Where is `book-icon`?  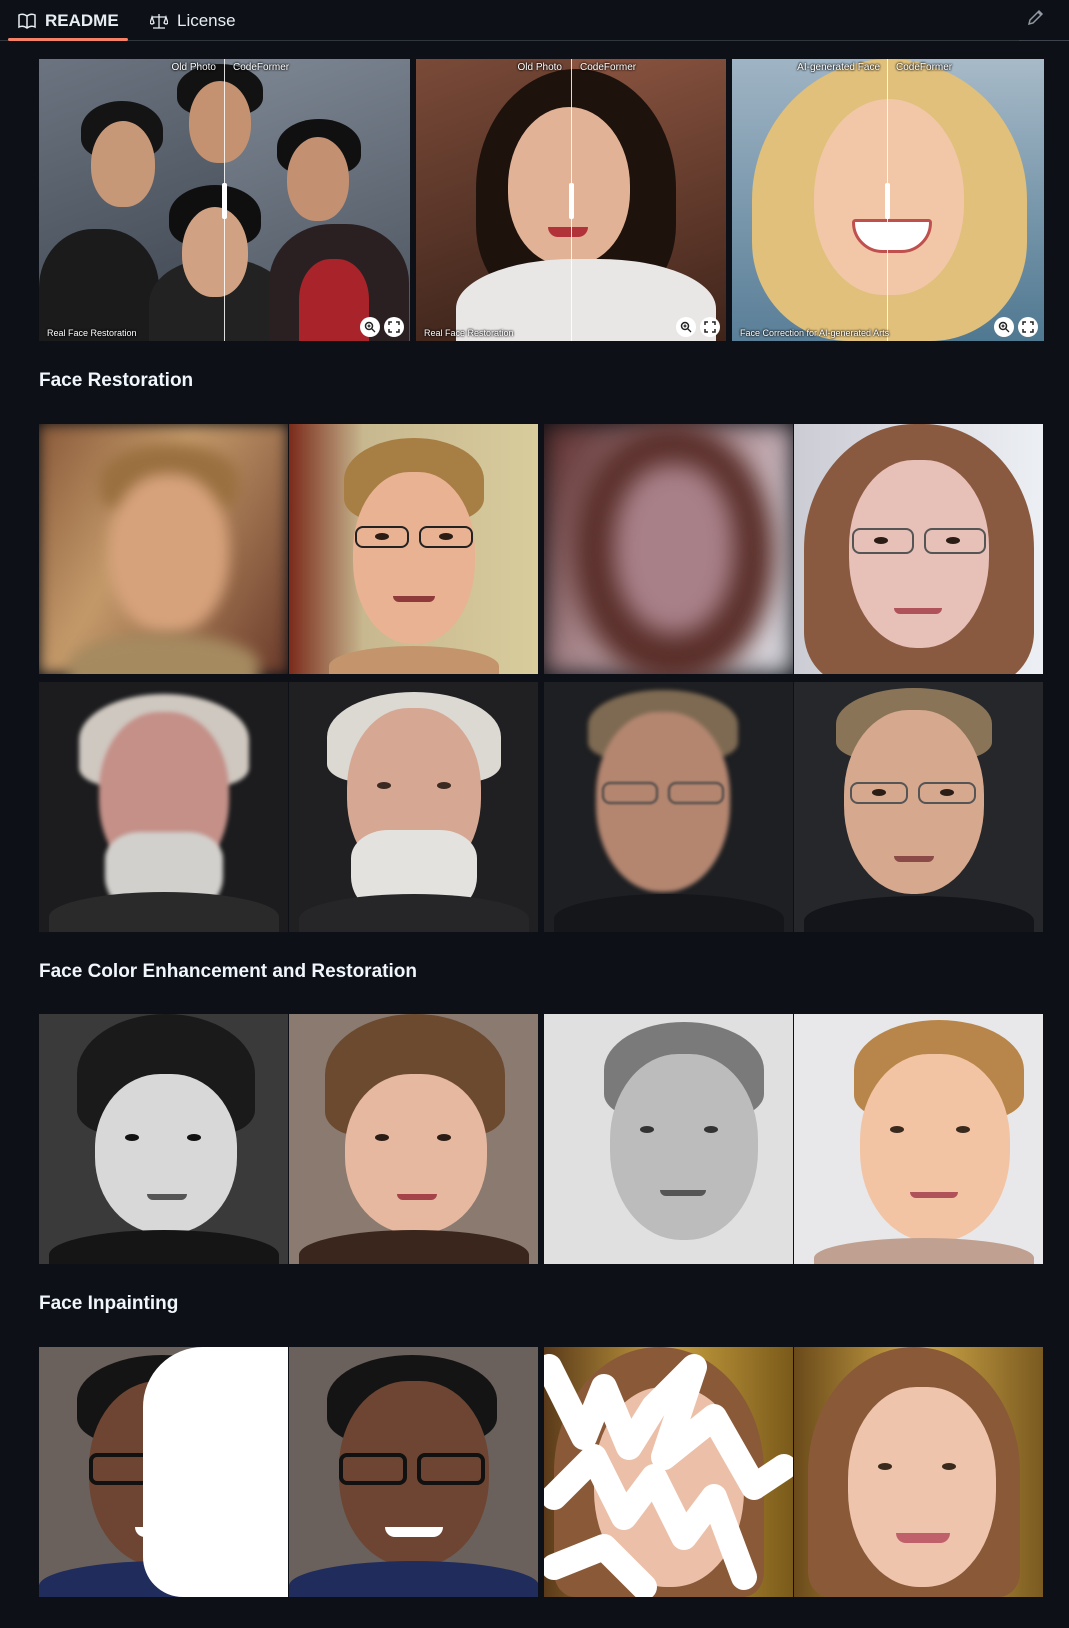 book-icon is located at coordinates (27, 20).